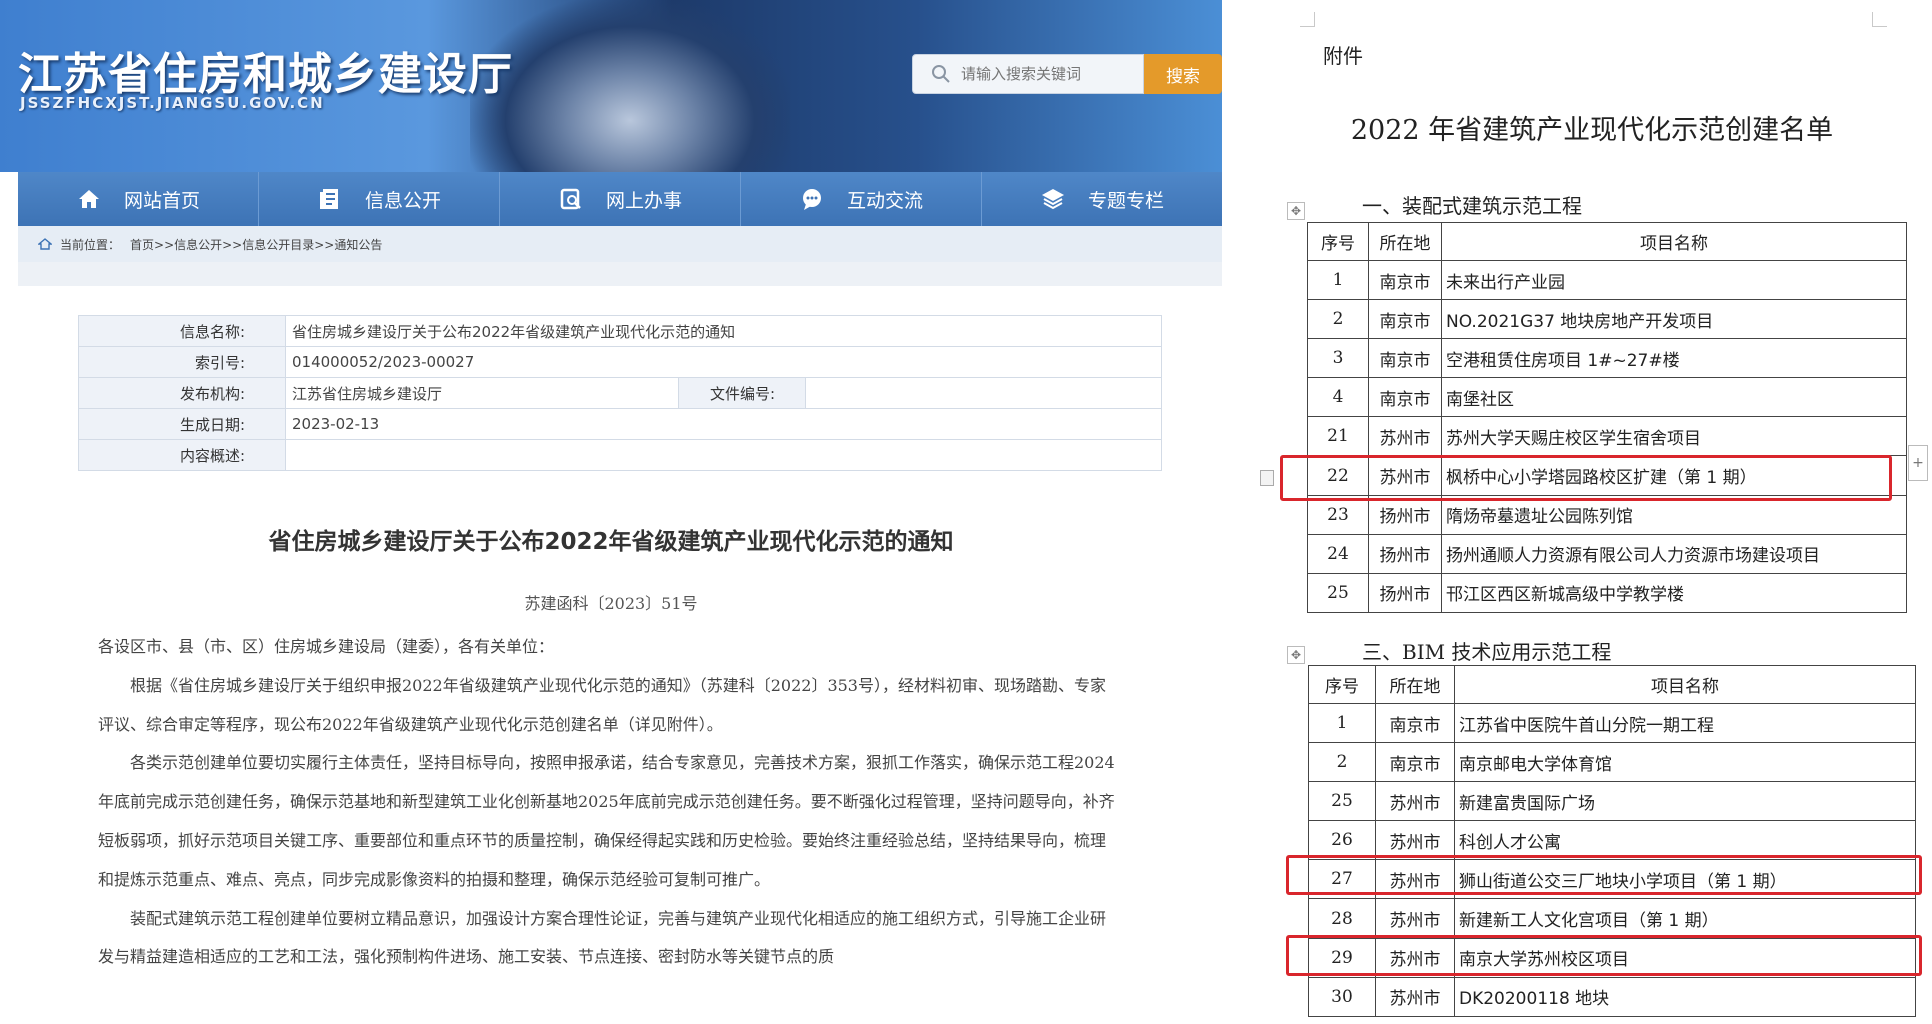 Image resolution: width=1932 pixels, height=1024 pixels. What do you see at coordinates (723, 424) in the screenshot?
I see `info-value: 2023-02-13` at bounding box center [723, 424].